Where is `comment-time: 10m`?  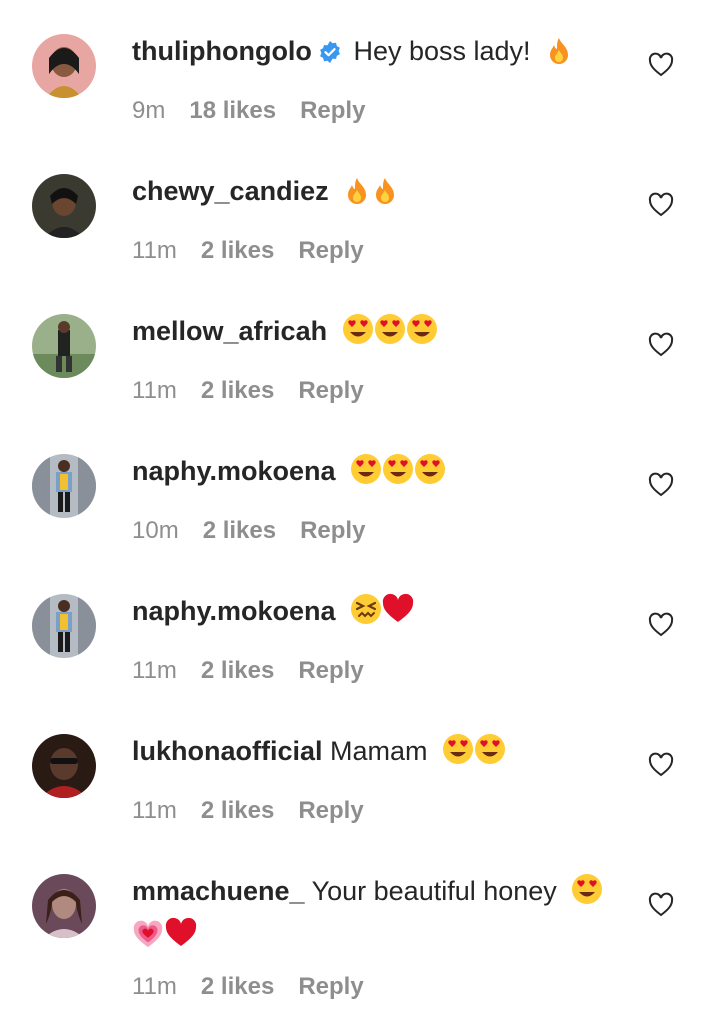
comment-time: 10m is located at coordinates (155, 530).